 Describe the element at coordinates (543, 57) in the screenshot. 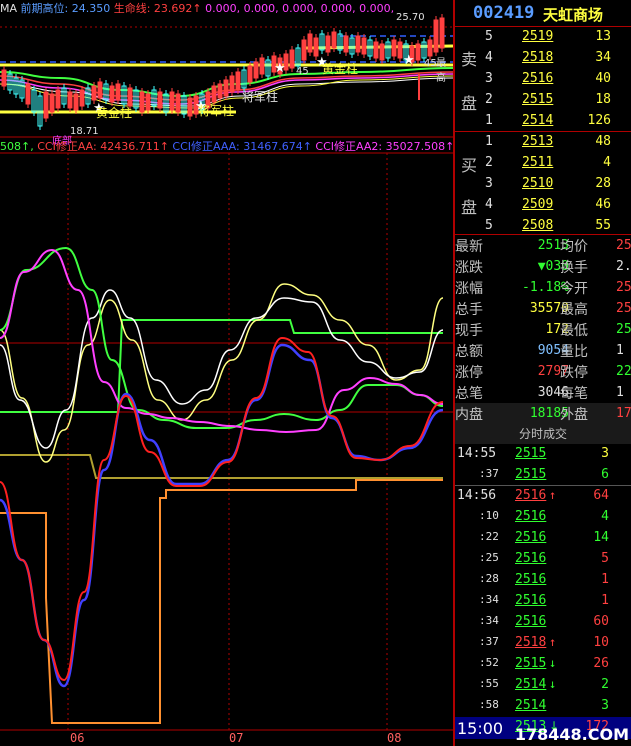

I see `sell-order-row: 4 2518 34` at that location.